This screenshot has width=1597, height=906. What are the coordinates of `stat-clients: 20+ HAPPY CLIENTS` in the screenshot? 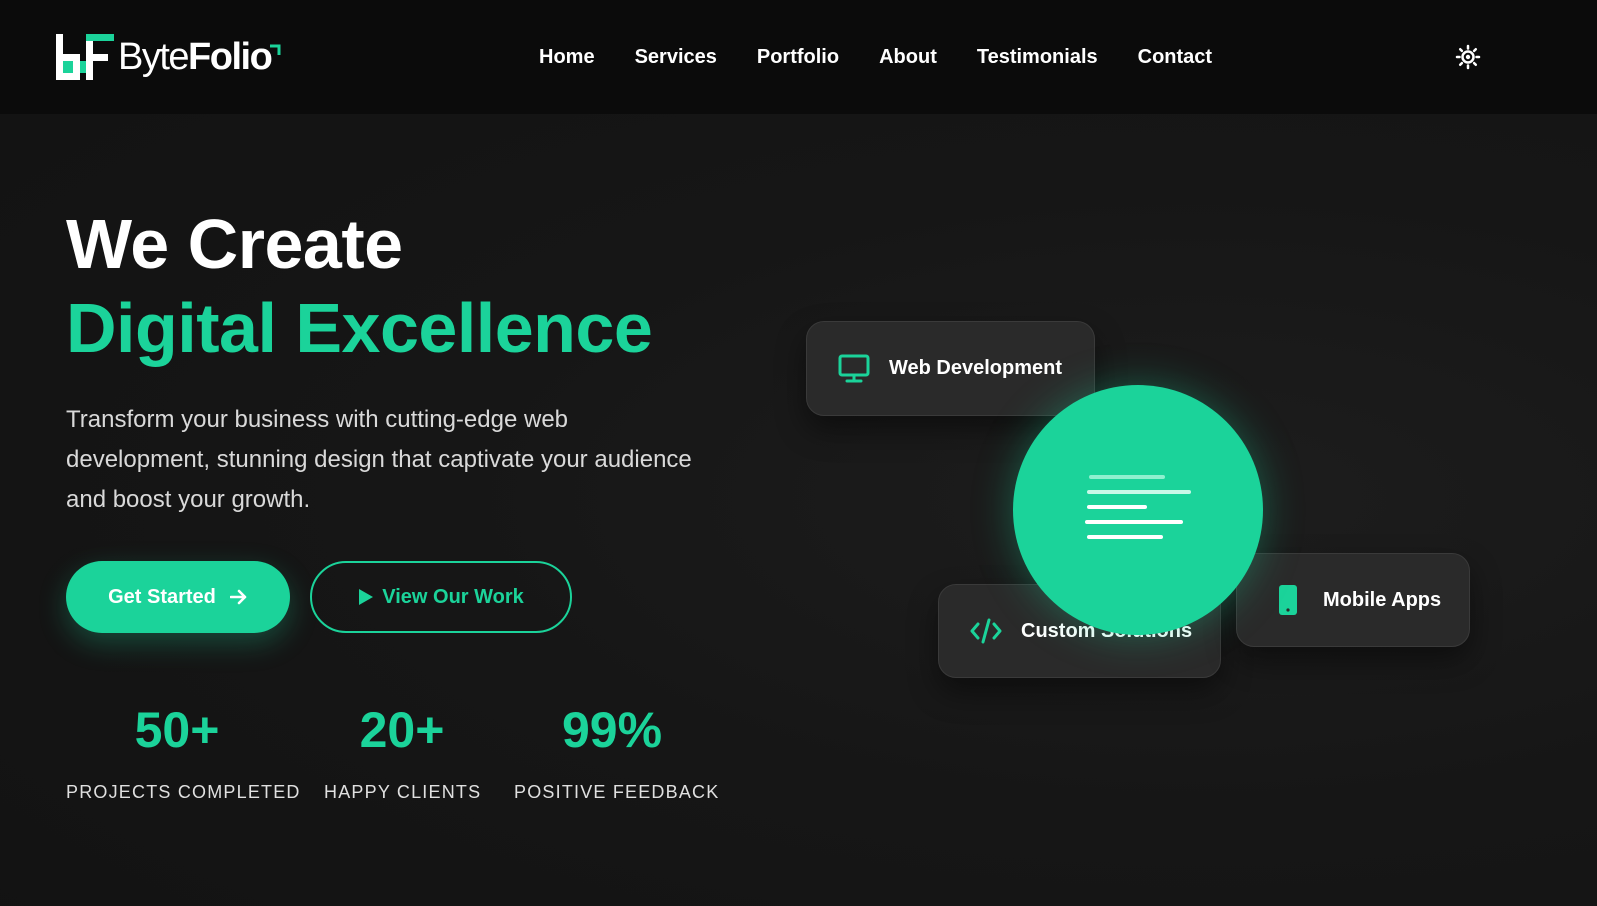 It's located at (402, 752).